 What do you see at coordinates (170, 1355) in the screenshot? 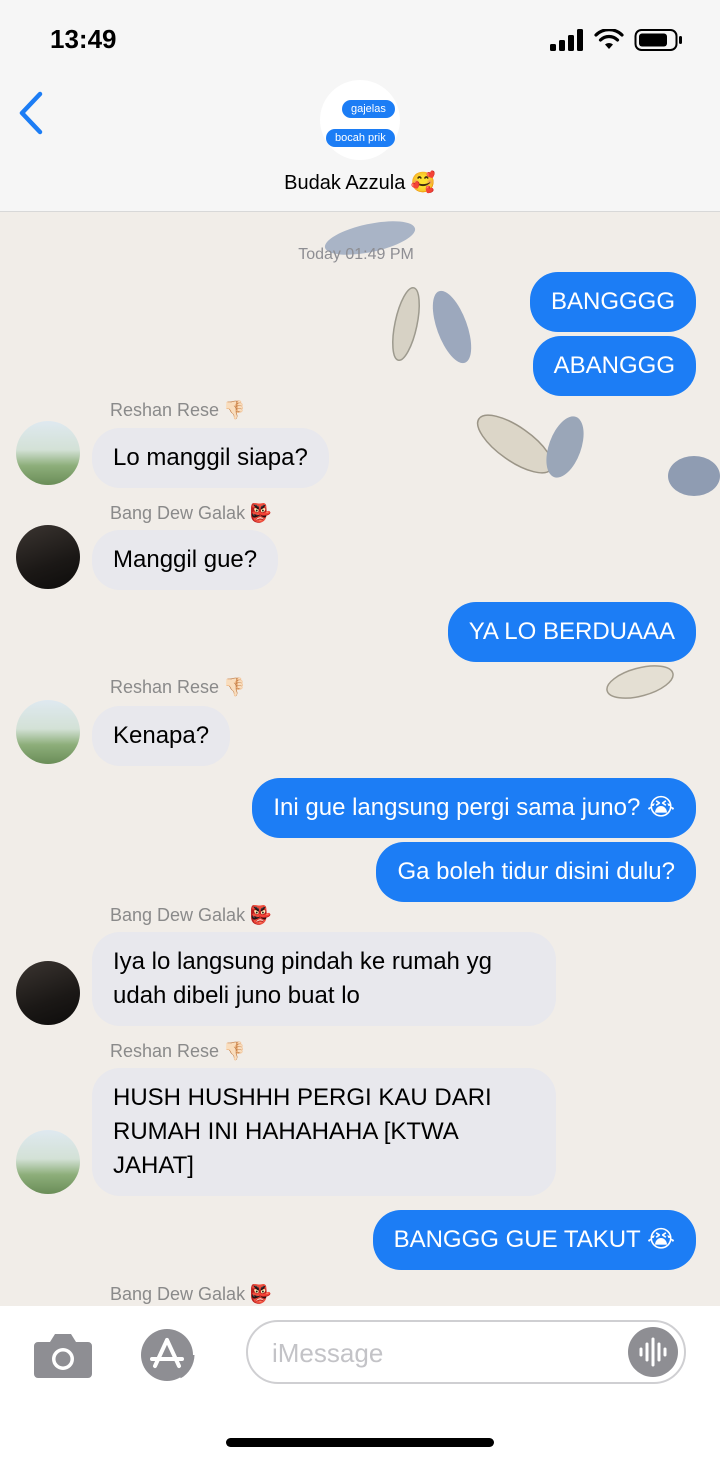
I see `app-store-icon` at bounding box center [170, 1355].